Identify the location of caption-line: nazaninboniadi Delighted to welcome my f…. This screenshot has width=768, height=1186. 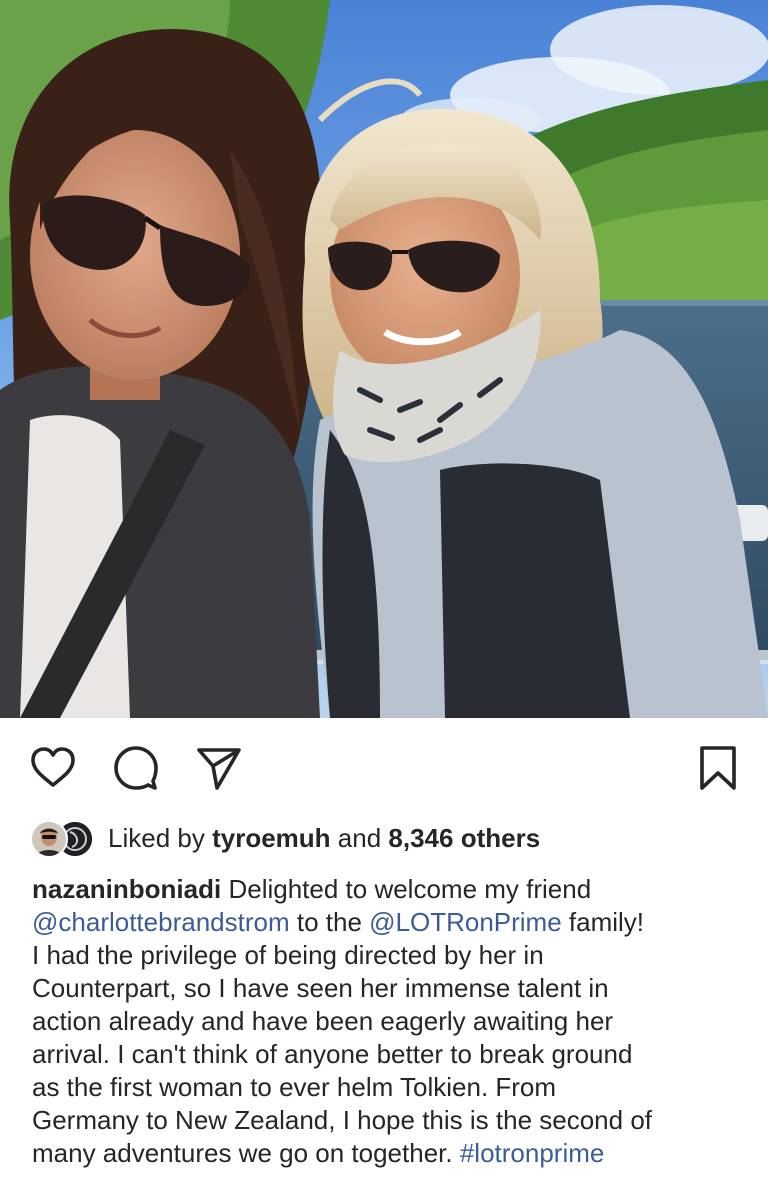
(385, 889).